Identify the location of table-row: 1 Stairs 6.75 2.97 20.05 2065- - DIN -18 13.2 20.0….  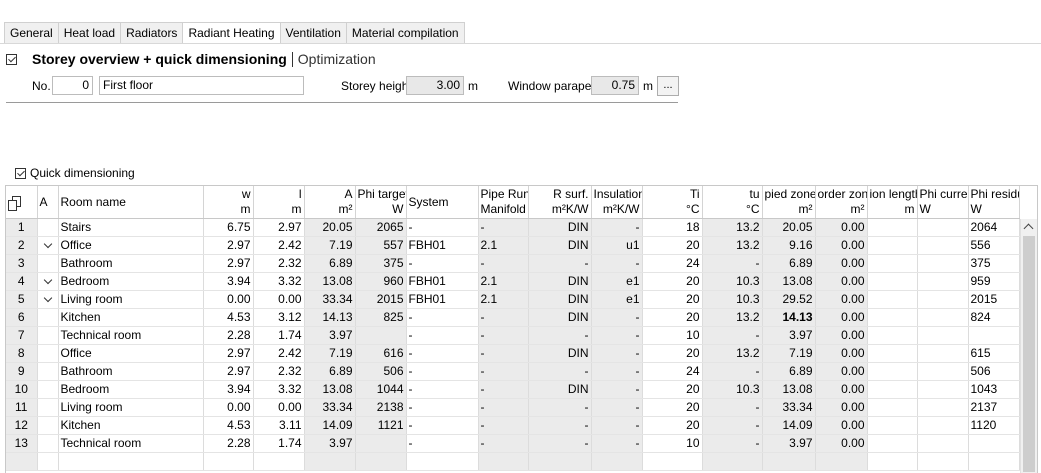
(513, 227).